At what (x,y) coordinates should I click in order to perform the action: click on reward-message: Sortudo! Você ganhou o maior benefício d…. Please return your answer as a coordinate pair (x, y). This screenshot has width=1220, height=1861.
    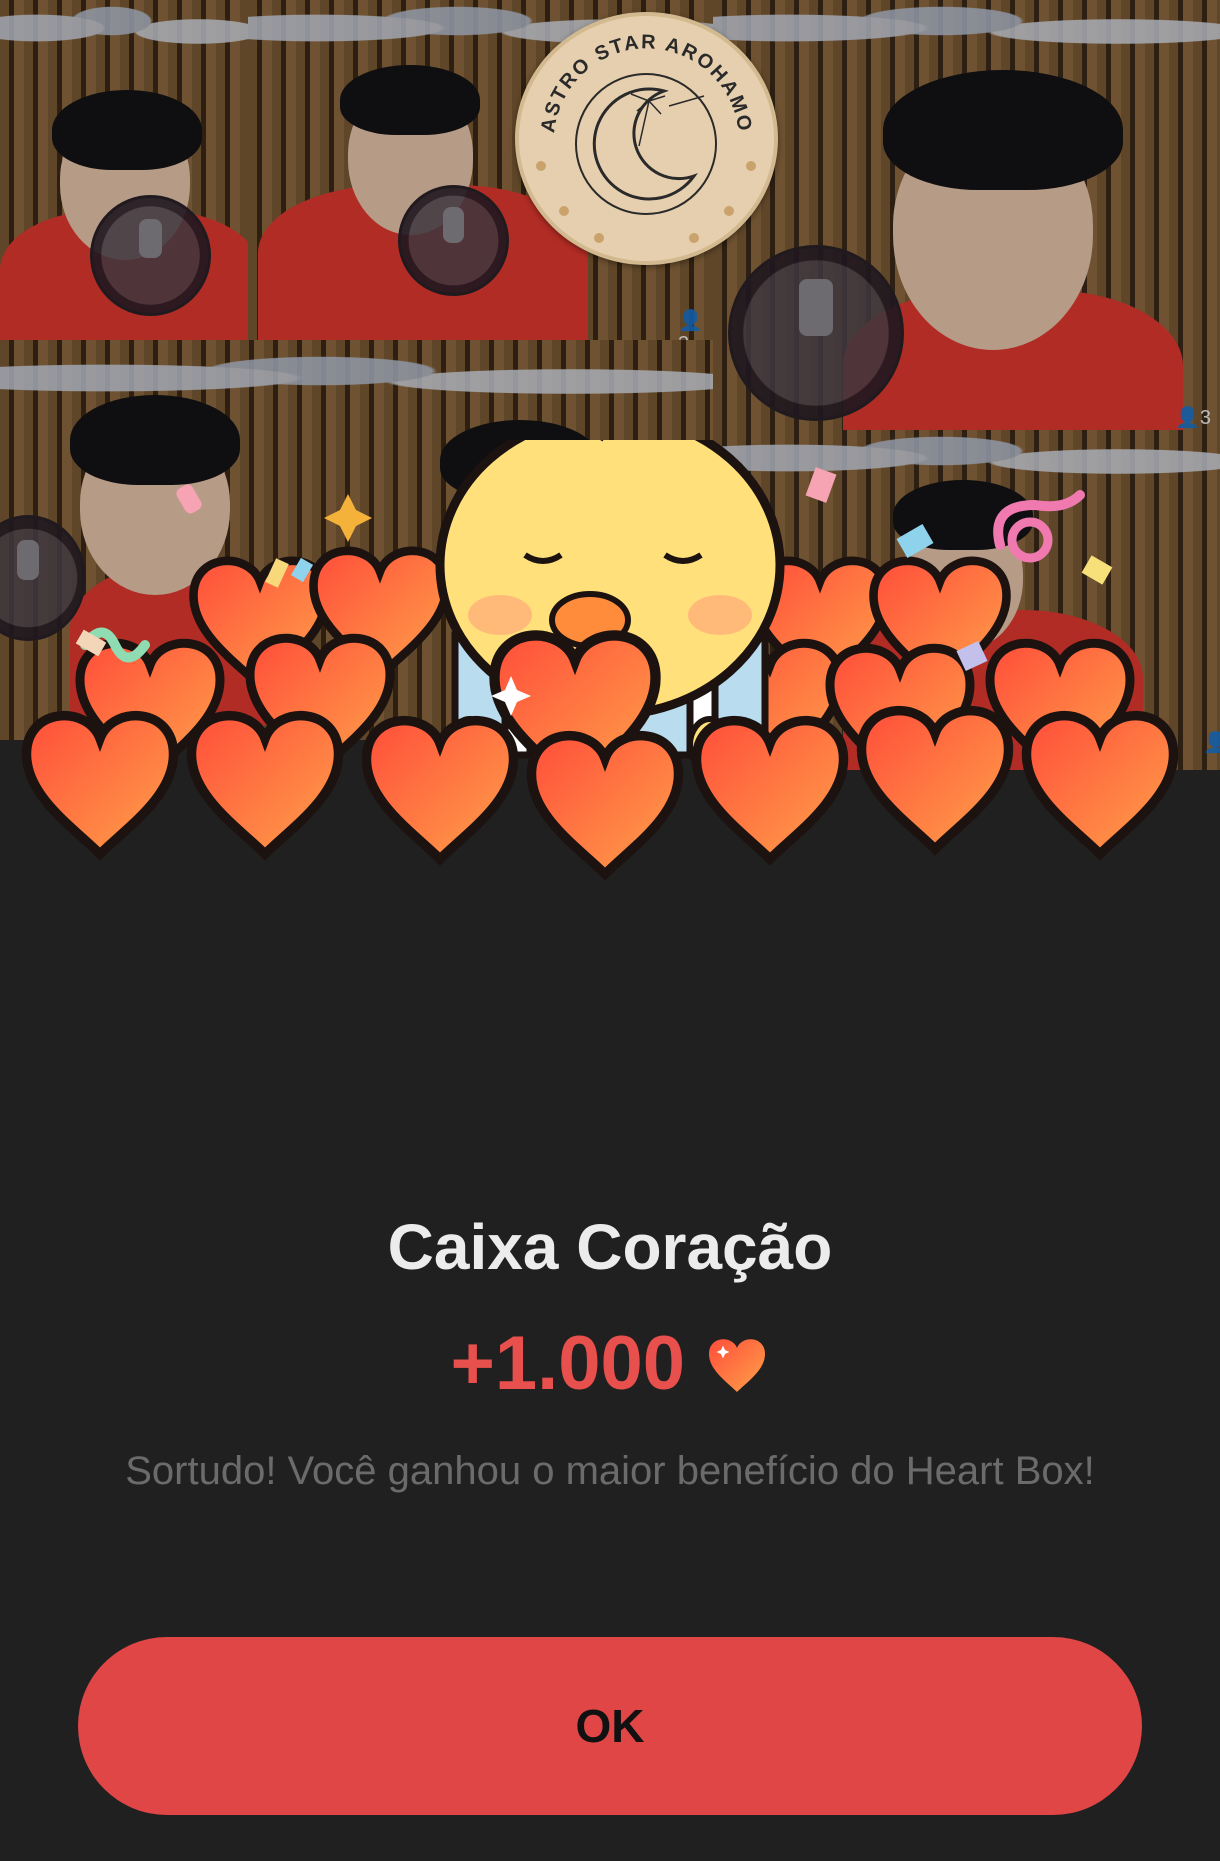
    Looking at the image, I should click on (610, 1471).